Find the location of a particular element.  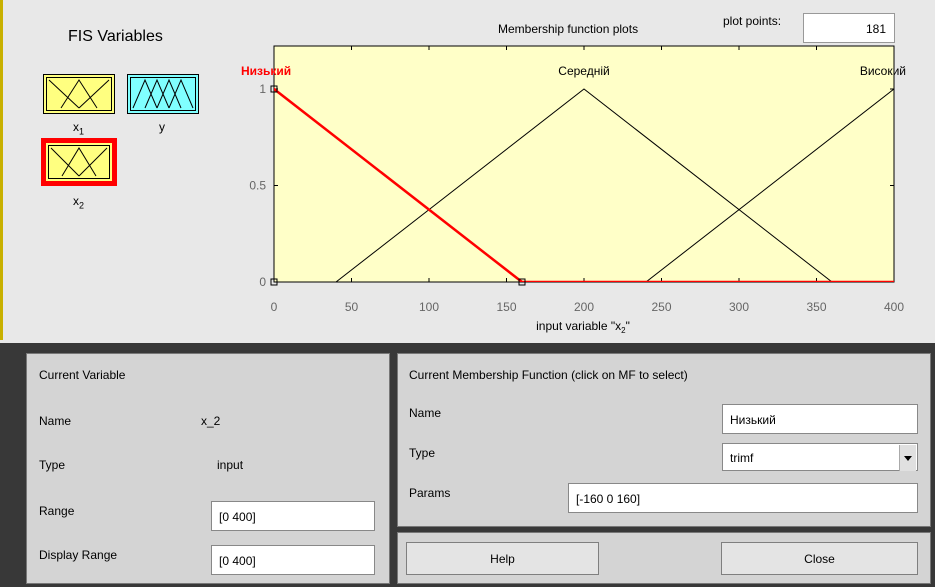

y-tick-label: 1 is located at coordinates (262, 89).